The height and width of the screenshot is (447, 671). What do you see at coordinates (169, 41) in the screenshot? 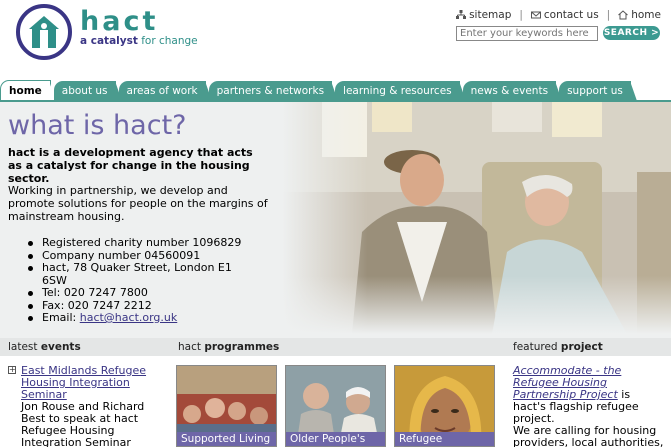
I see `tagline-suffix: for change` at bounding box center [169, 41].